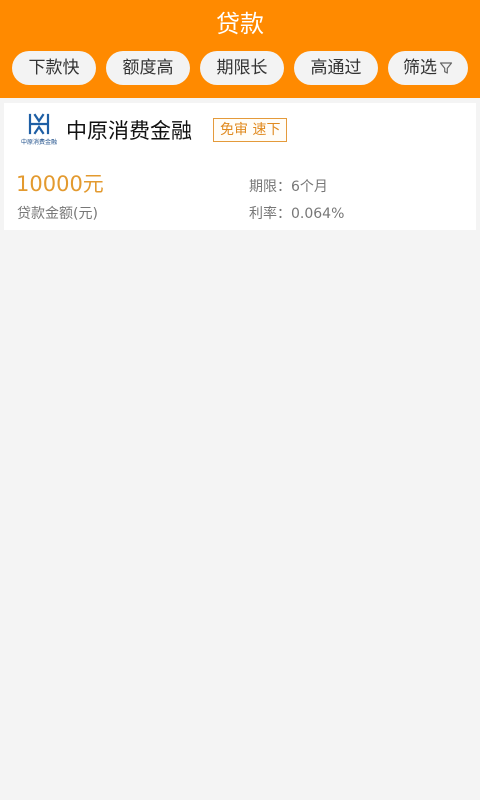 This screenshot has width=480, height=800. I want to click on filter-fast-disbursement-button: 下款快, so click(54, 68).